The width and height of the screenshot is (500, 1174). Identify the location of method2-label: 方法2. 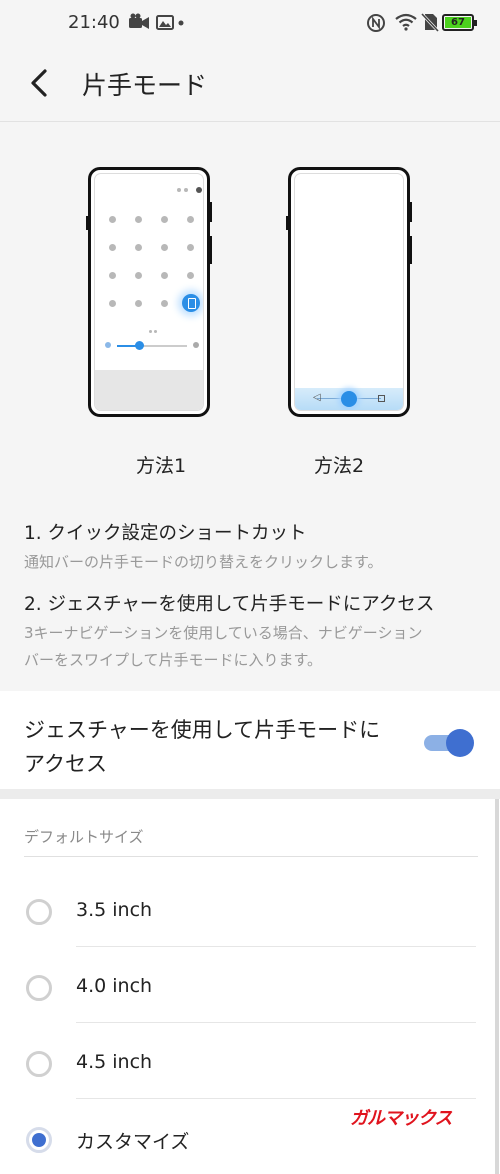
(339, 466).